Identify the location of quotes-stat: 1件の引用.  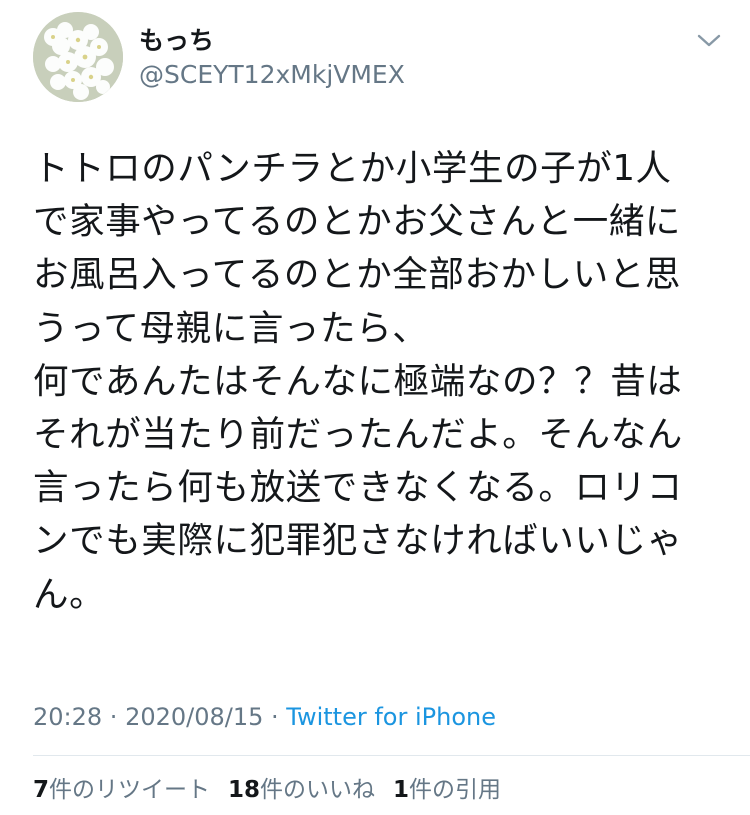
(447, 790).